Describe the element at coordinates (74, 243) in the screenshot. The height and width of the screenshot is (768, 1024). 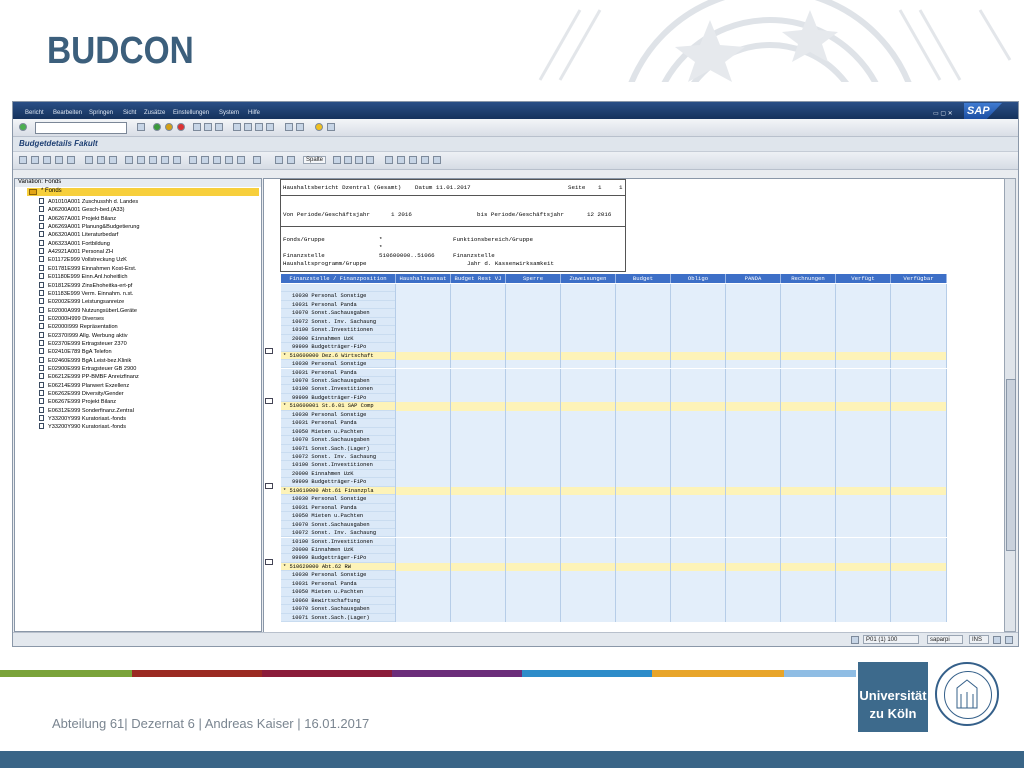
I see `tree-item: A06323A001 Fortbildung` at that location.